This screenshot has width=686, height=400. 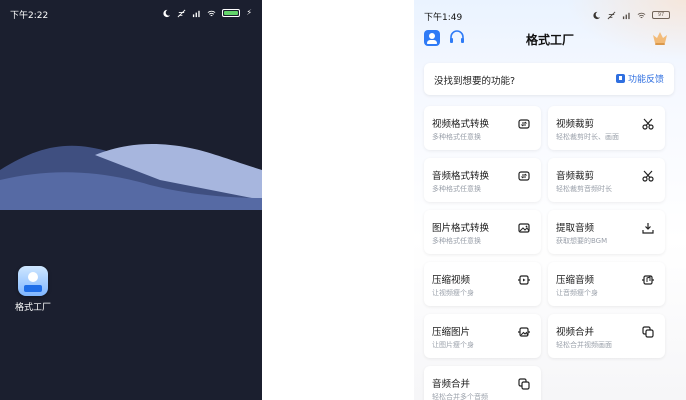 I want to click on tool-name: 音频合并, so click(x=451, y=384).